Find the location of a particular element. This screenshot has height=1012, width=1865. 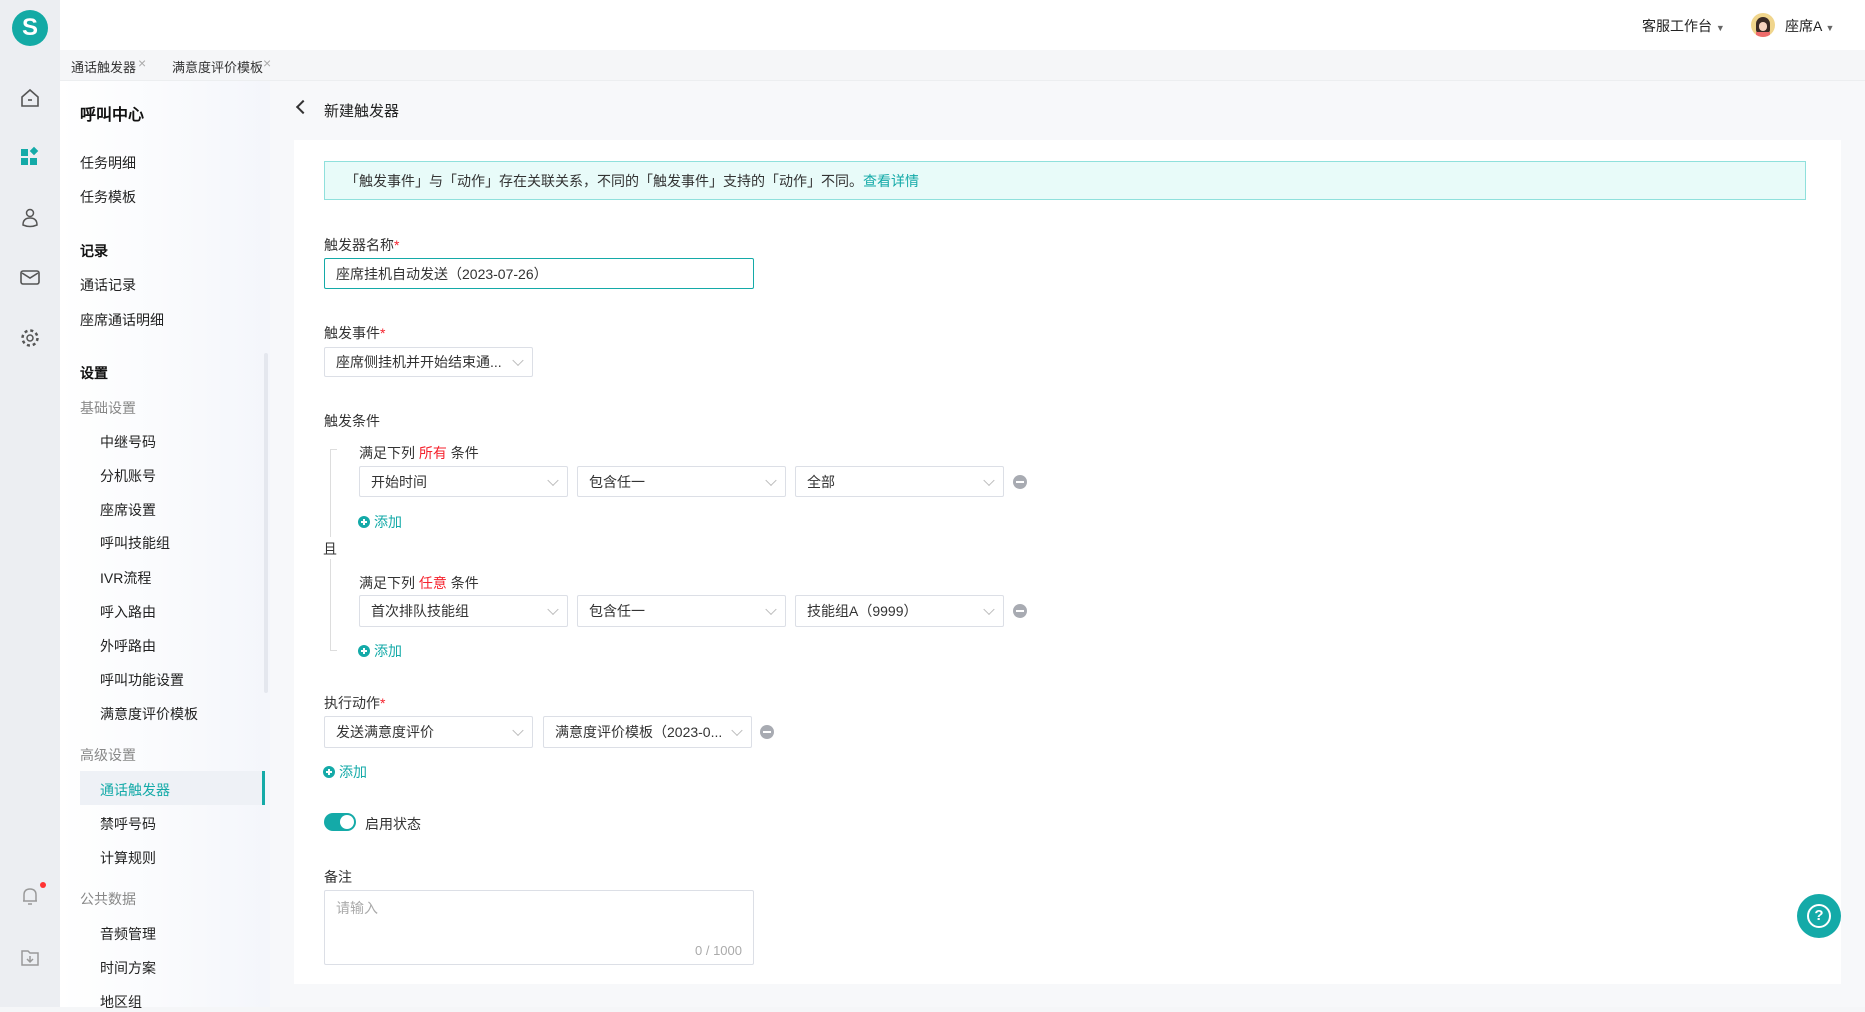

logo: S is located at coordinates (30, 28).